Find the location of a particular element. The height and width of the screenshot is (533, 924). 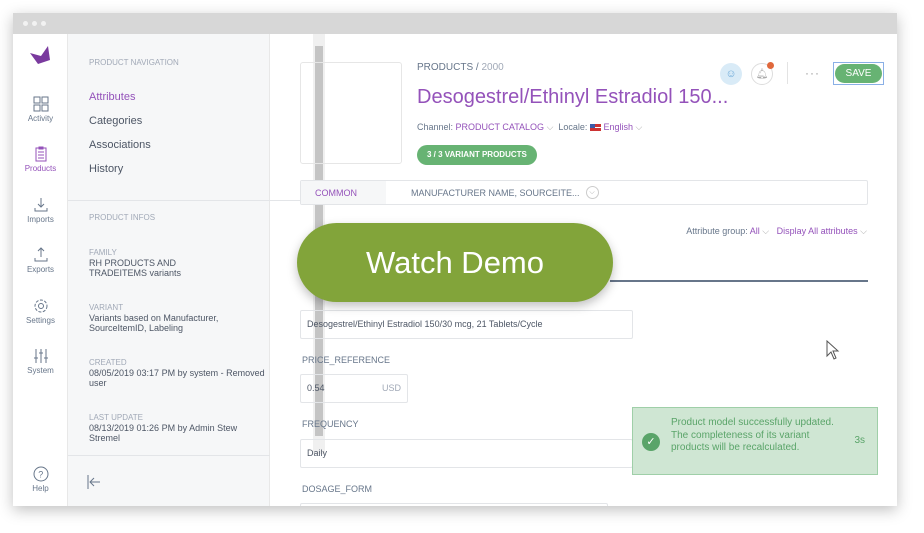

dosage-form-select: ✕ is located at coordinates (454, 504).